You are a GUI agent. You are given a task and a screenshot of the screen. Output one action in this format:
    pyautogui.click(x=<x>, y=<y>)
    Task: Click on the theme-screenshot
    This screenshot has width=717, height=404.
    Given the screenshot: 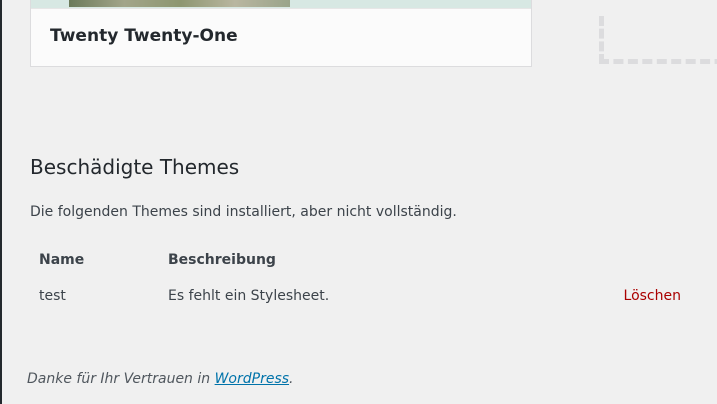 What is the action you would take?
    pyautogui.click(x=281, y=4)
    